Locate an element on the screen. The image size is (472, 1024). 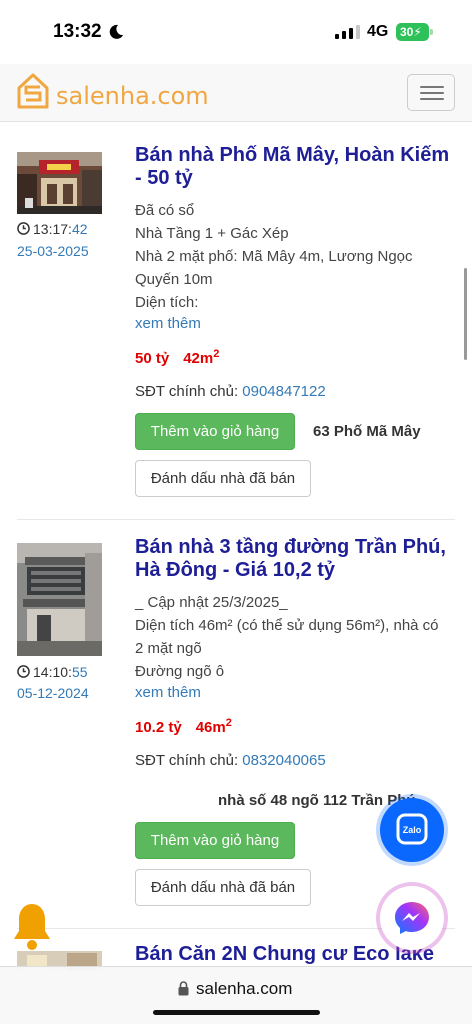
browser-url-bar: salenha.com is located at coordinates (236, 995).